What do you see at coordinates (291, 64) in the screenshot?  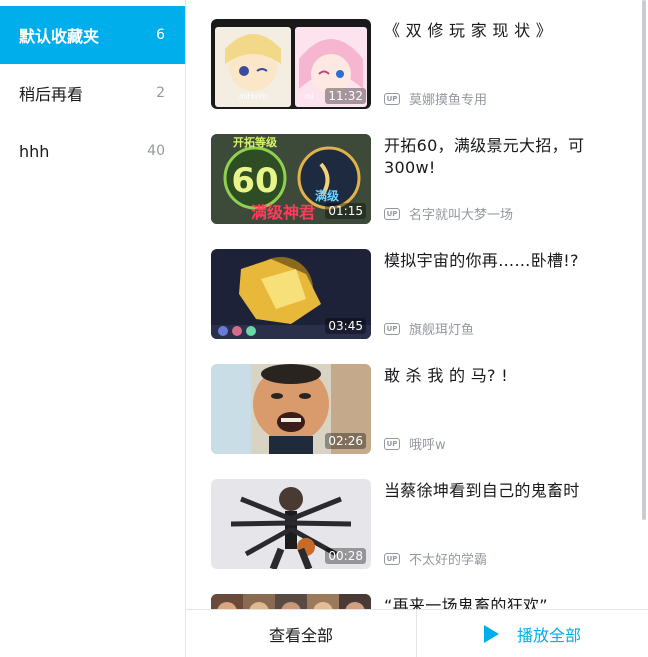 I see `video-thumbnail: miHoYo mi 11:32` at bounding box center [291, 64].